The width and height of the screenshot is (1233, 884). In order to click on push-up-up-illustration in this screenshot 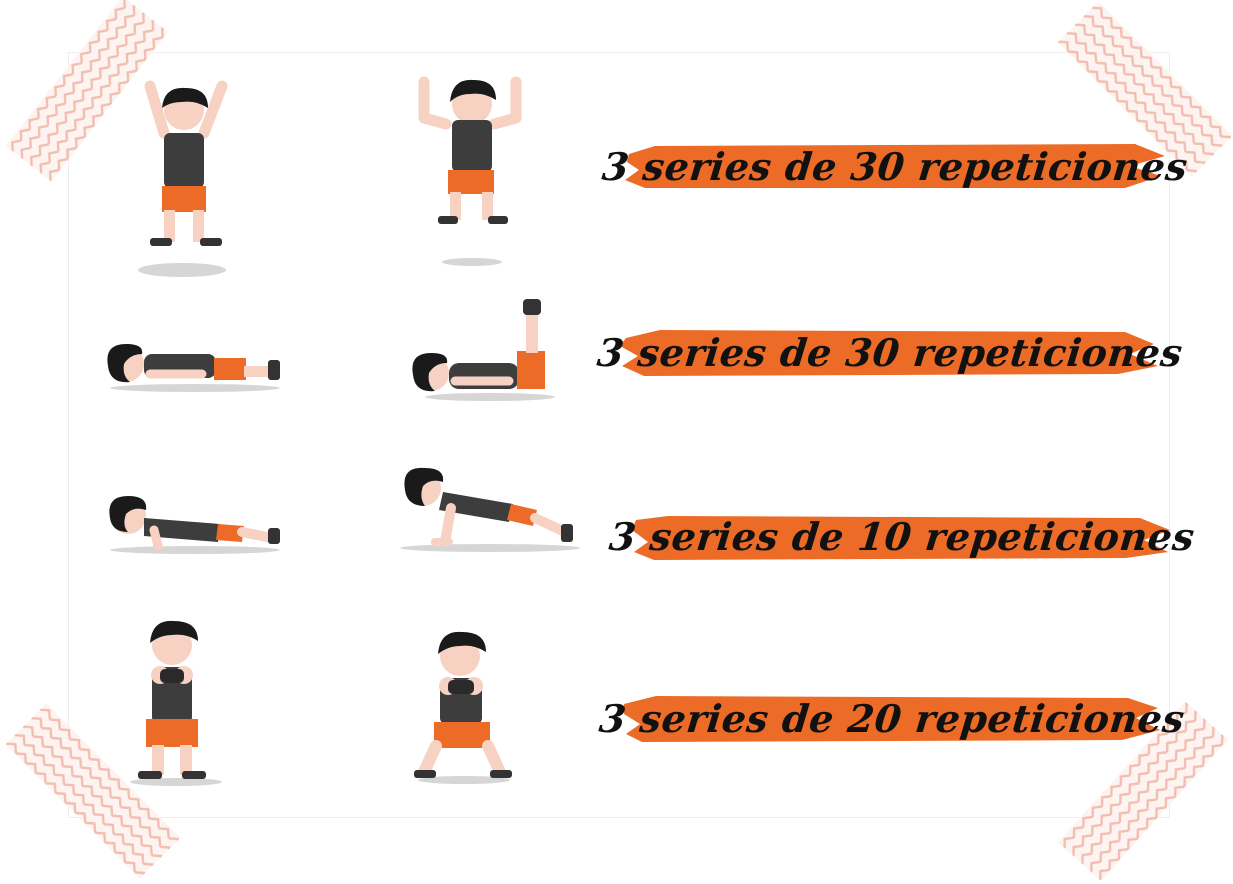, I will do `click(490, 510)`.